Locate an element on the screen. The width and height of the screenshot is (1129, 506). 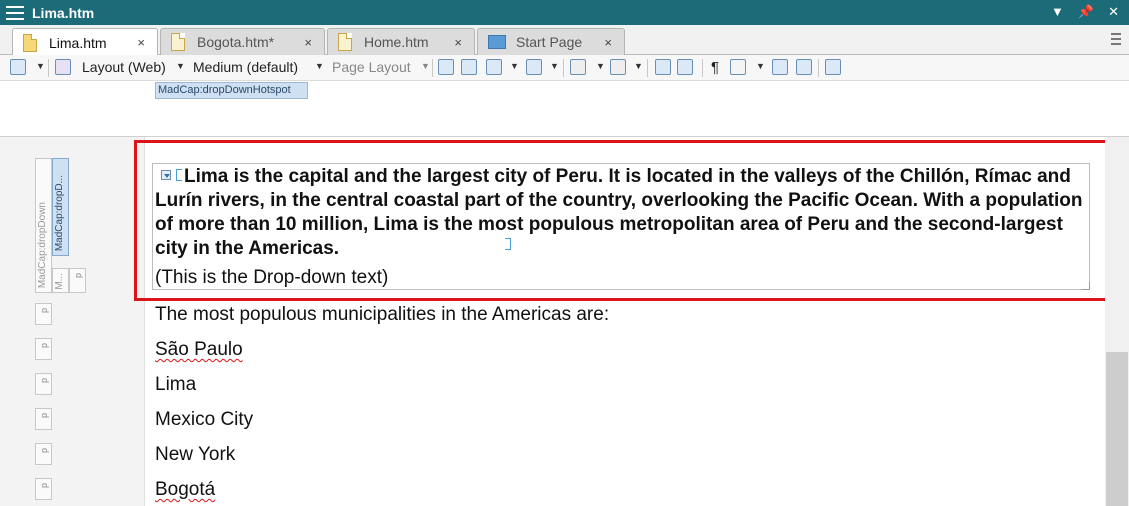
list-item: Lima is located at coordinates (175, 385).